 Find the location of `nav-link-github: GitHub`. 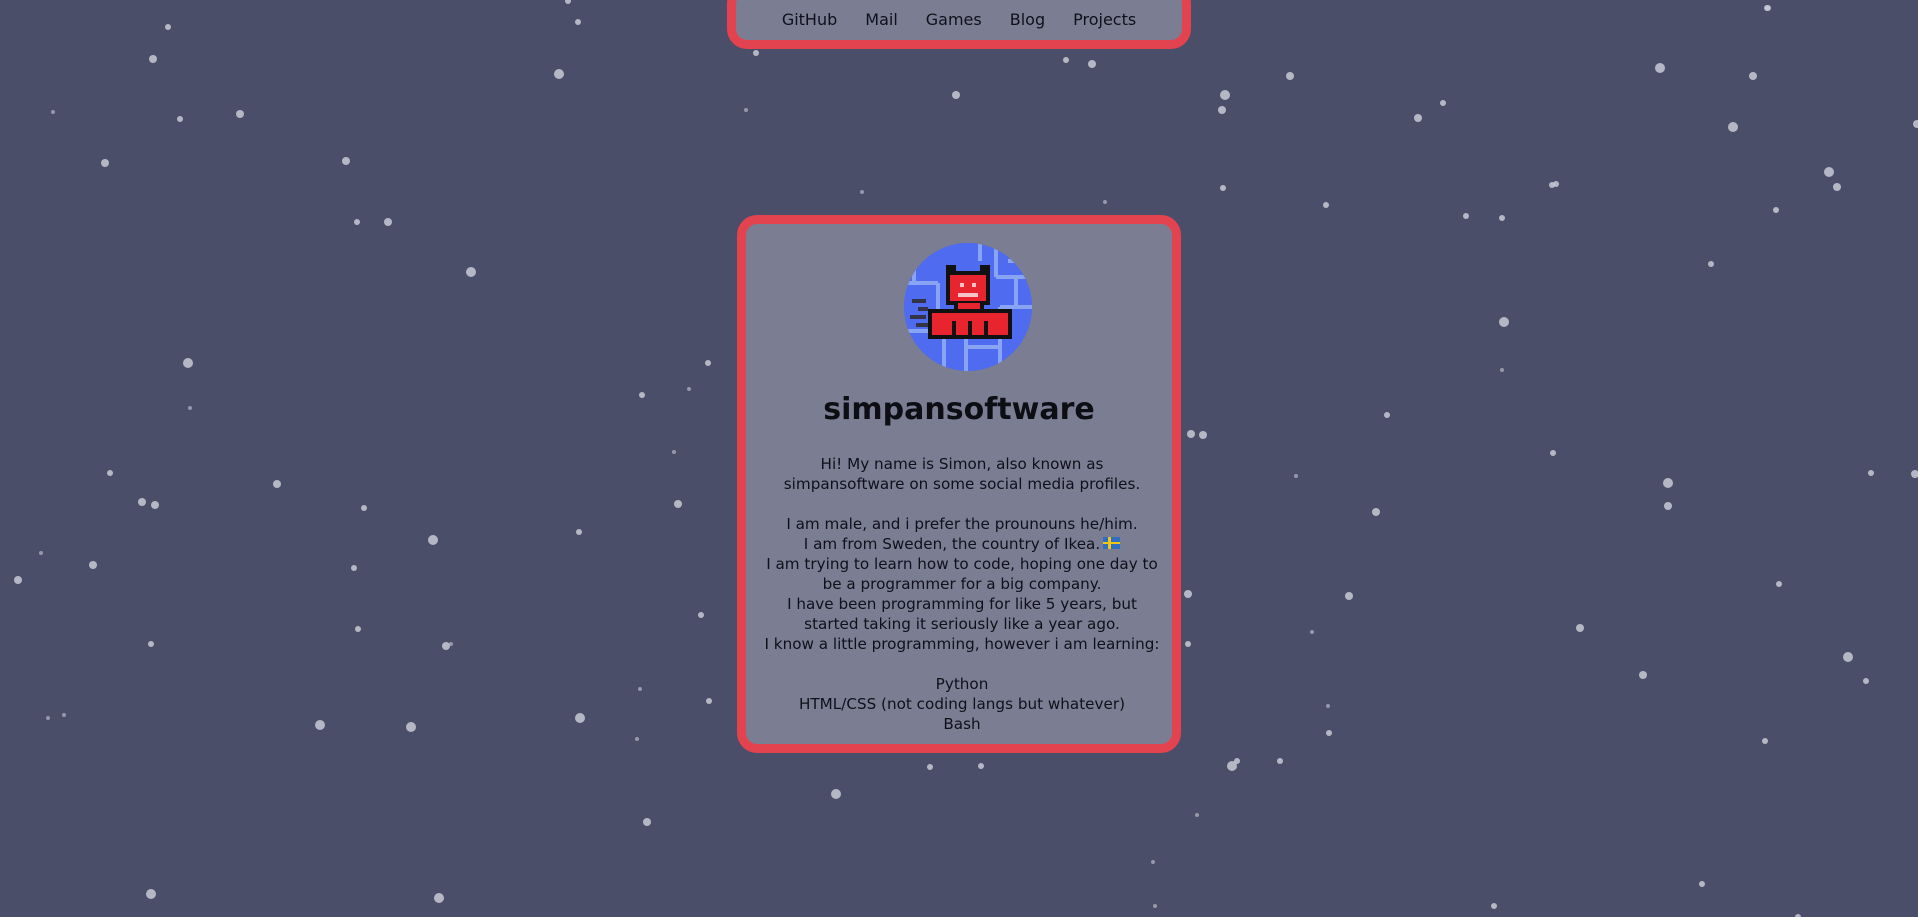

nav-link-github: GitHub is located at coordinates (809, 20).